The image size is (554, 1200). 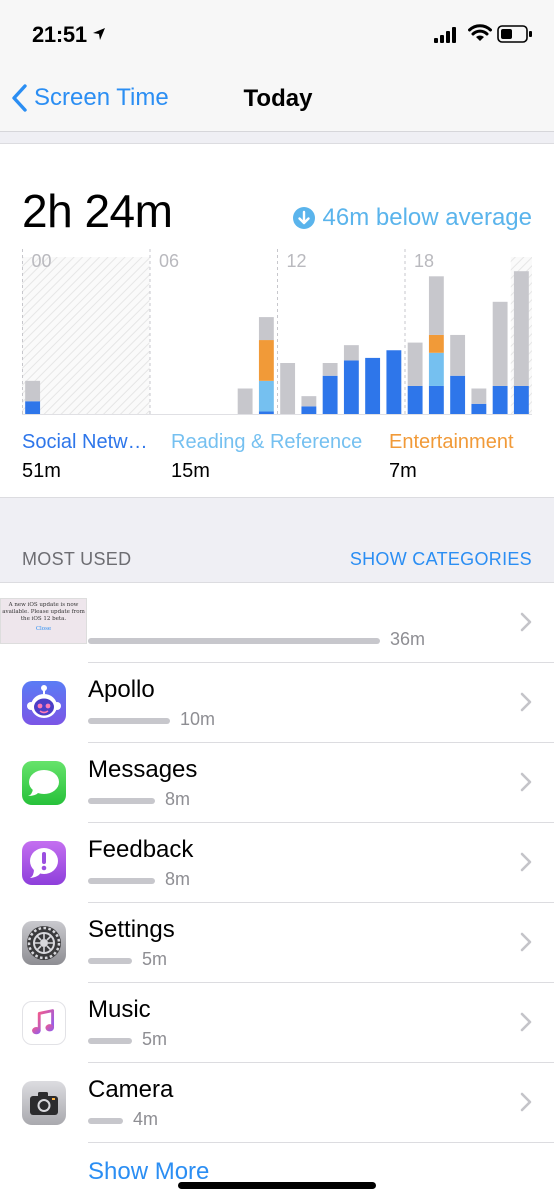 What do you see at coordinates (514, 34) in the screenshot?
I see `battery-icon` at bounding box center [514, 34].